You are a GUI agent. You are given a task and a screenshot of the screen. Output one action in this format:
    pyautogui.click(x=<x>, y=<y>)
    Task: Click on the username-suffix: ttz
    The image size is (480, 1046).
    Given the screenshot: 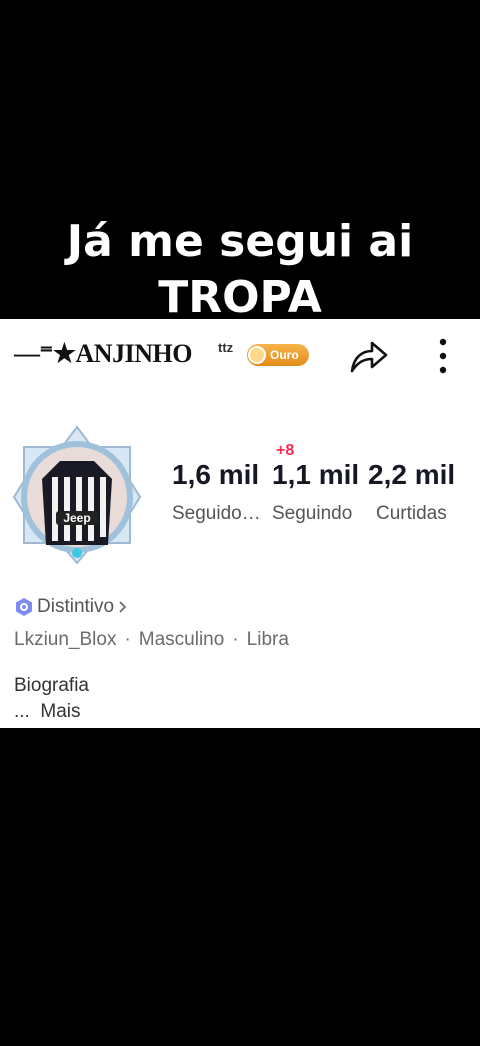 What is the action you would take?
    pyautogui.click(x=226, y=347)
    